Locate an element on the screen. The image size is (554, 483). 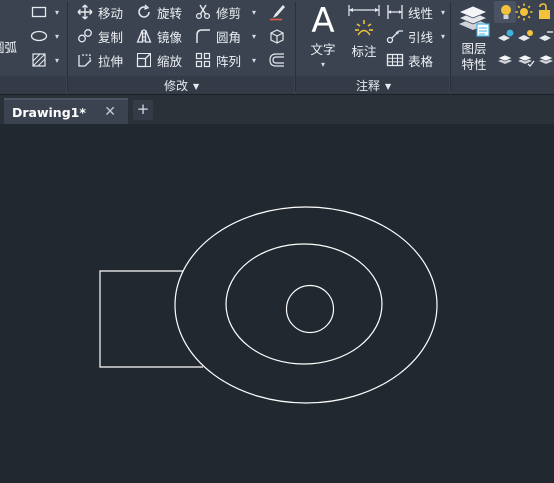
array-tool: 阵列 is located at coordinates (217, 60).